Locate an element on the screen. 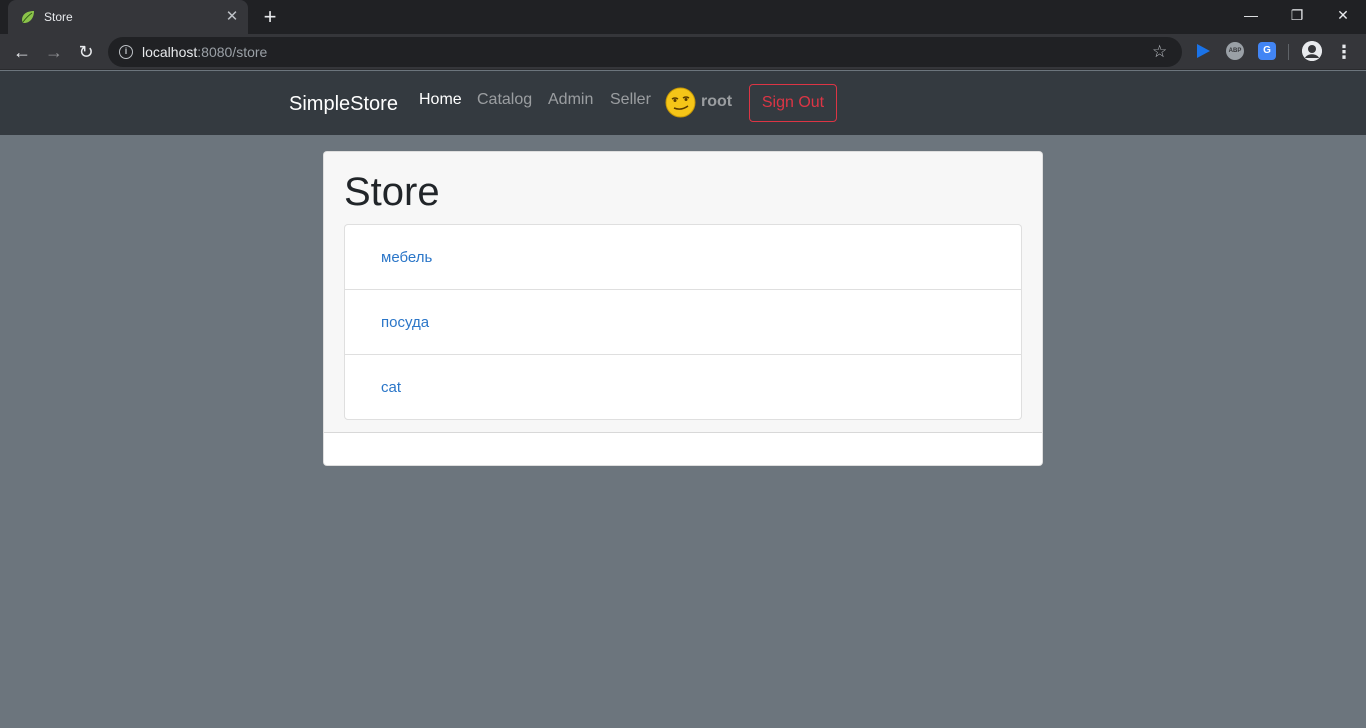 Image resolution: width=1366 pixels, height=728 pixels. new-tab-button: + is located at coordinates (270, 17).